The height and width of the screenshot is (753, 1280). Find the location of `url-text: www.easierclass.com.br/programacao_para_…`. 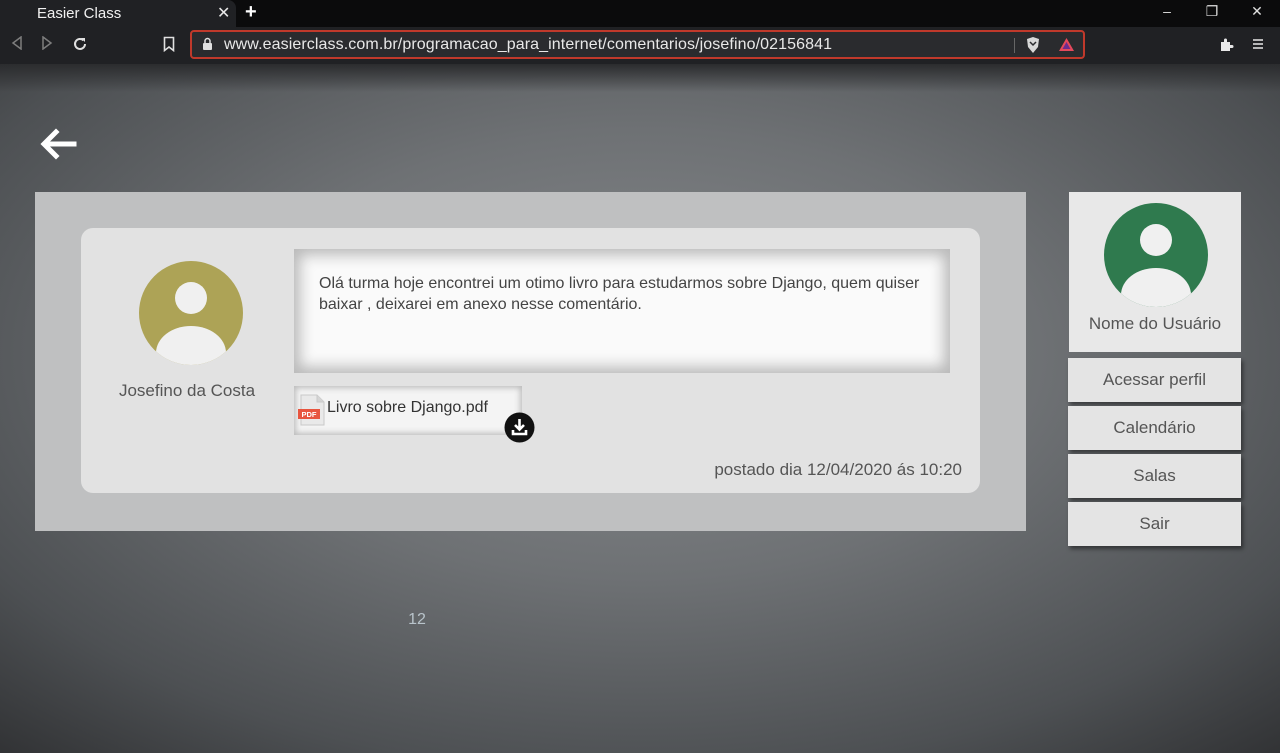

url-text: www.easierclass.com.br/programacao_para_… is located at coordinates (528, 44).